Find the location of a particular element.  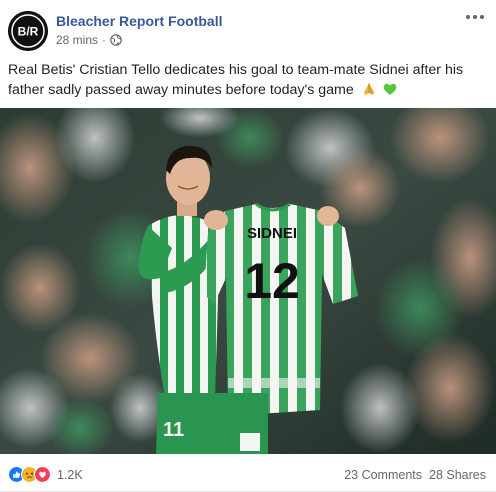

engagement-counts: 23 Comments 28 Shares is located at coordinates (415, 475).